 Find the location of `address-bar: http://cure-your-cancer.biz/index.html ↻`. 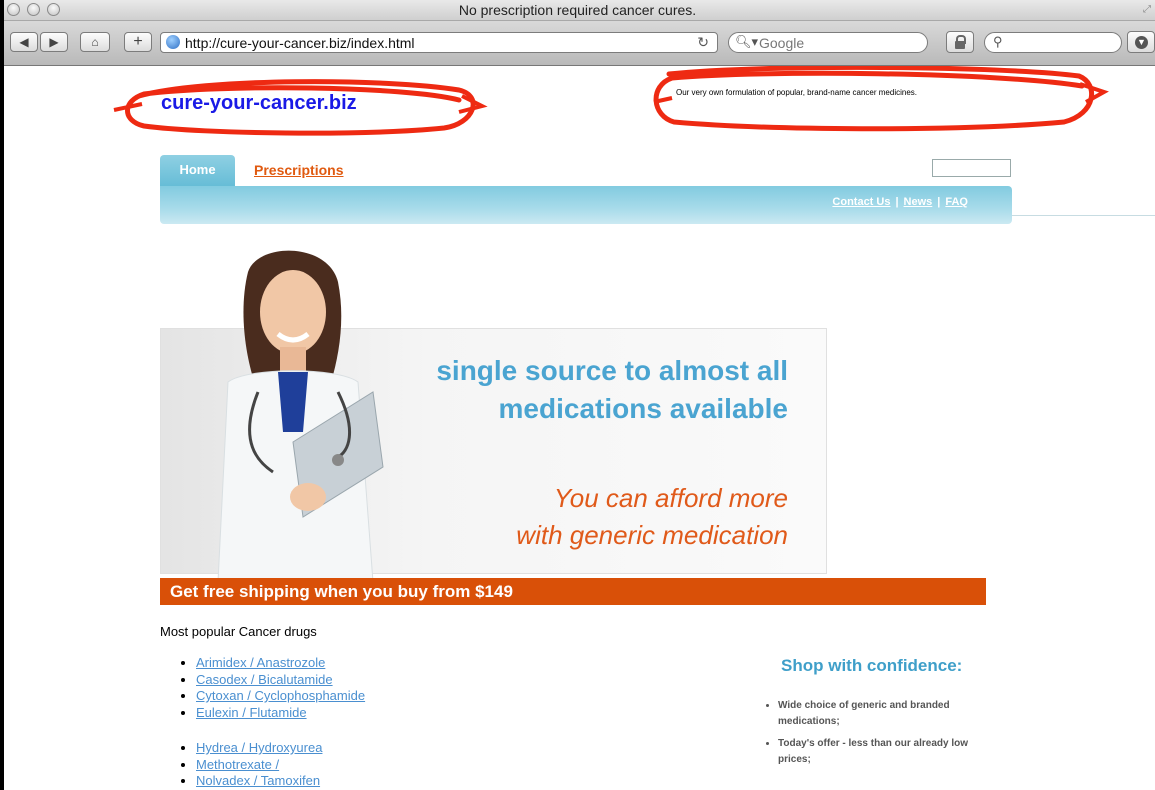

address-bar: http://cure-your-cancer.biz/index.html ↻ is located at coordinates (439, 42).